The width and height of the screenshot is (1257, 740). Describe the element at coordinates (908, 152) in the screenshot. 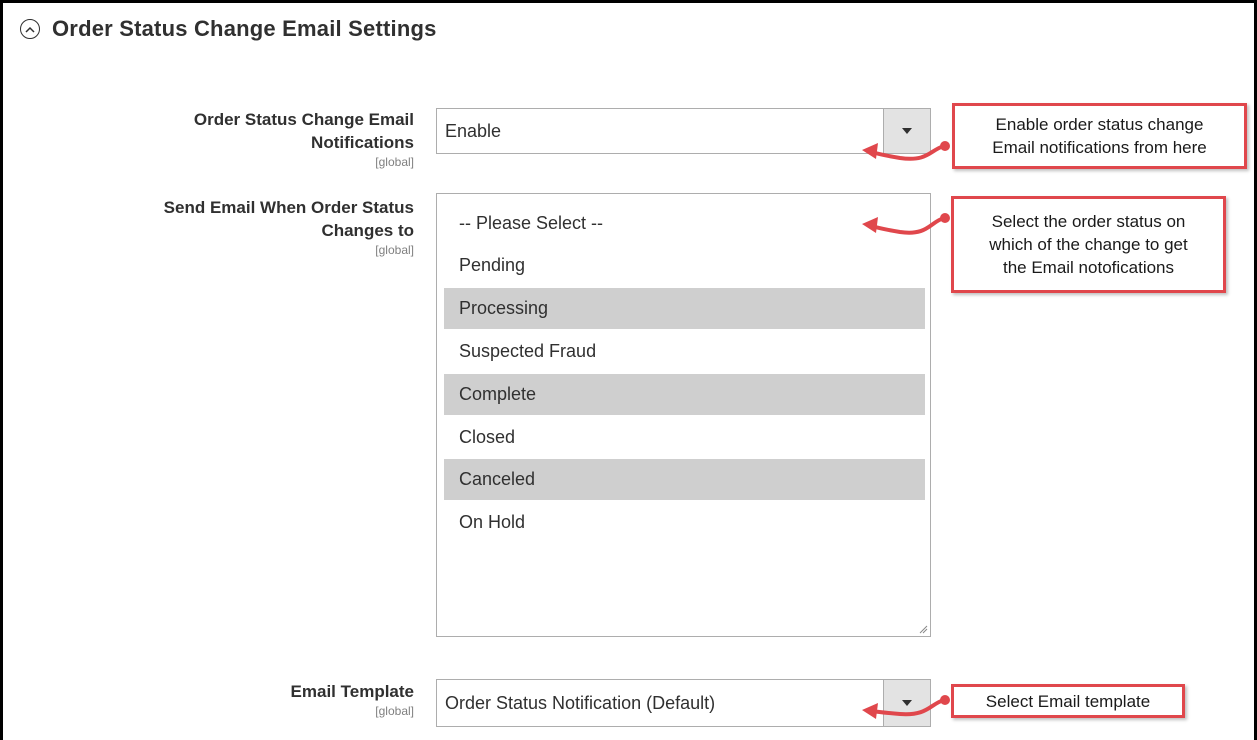

I see `notifications-arrow` at that location.